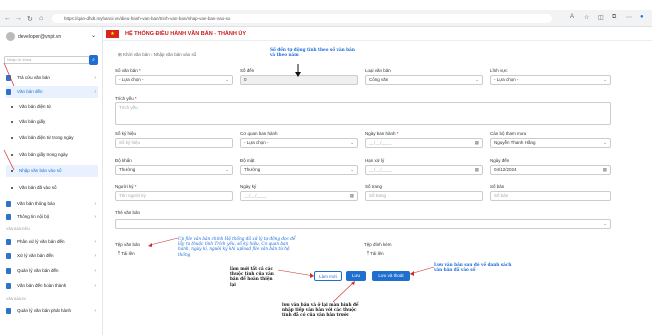 Image resolution: width=652 pixels, height=335 pixels. What do you see at coordinates (247, 160) in the screenshot?
I see `field-label: Độ mật` at bounding box center [247, 160].